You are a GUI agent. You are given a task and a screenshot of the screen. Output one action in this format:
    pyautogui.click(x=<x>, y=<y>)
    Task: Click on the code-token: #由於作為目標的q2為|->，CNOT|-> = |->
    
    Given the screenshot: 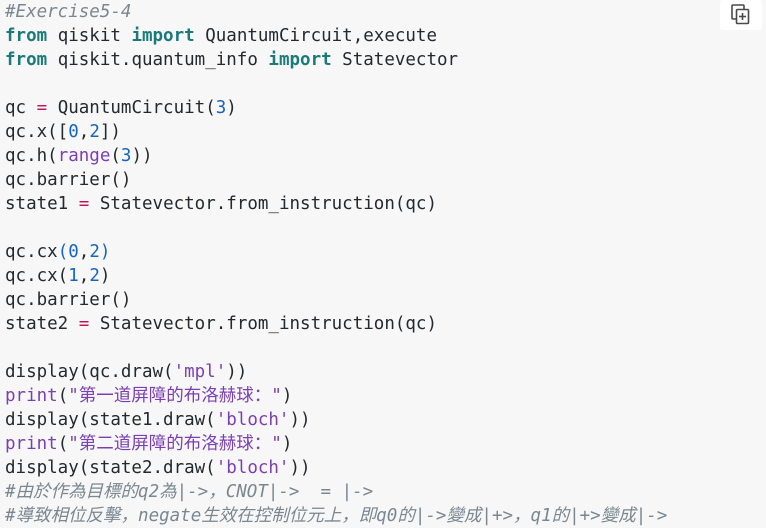 What is the action you would take?
    pyautogui.click(x=189, y=492)
    